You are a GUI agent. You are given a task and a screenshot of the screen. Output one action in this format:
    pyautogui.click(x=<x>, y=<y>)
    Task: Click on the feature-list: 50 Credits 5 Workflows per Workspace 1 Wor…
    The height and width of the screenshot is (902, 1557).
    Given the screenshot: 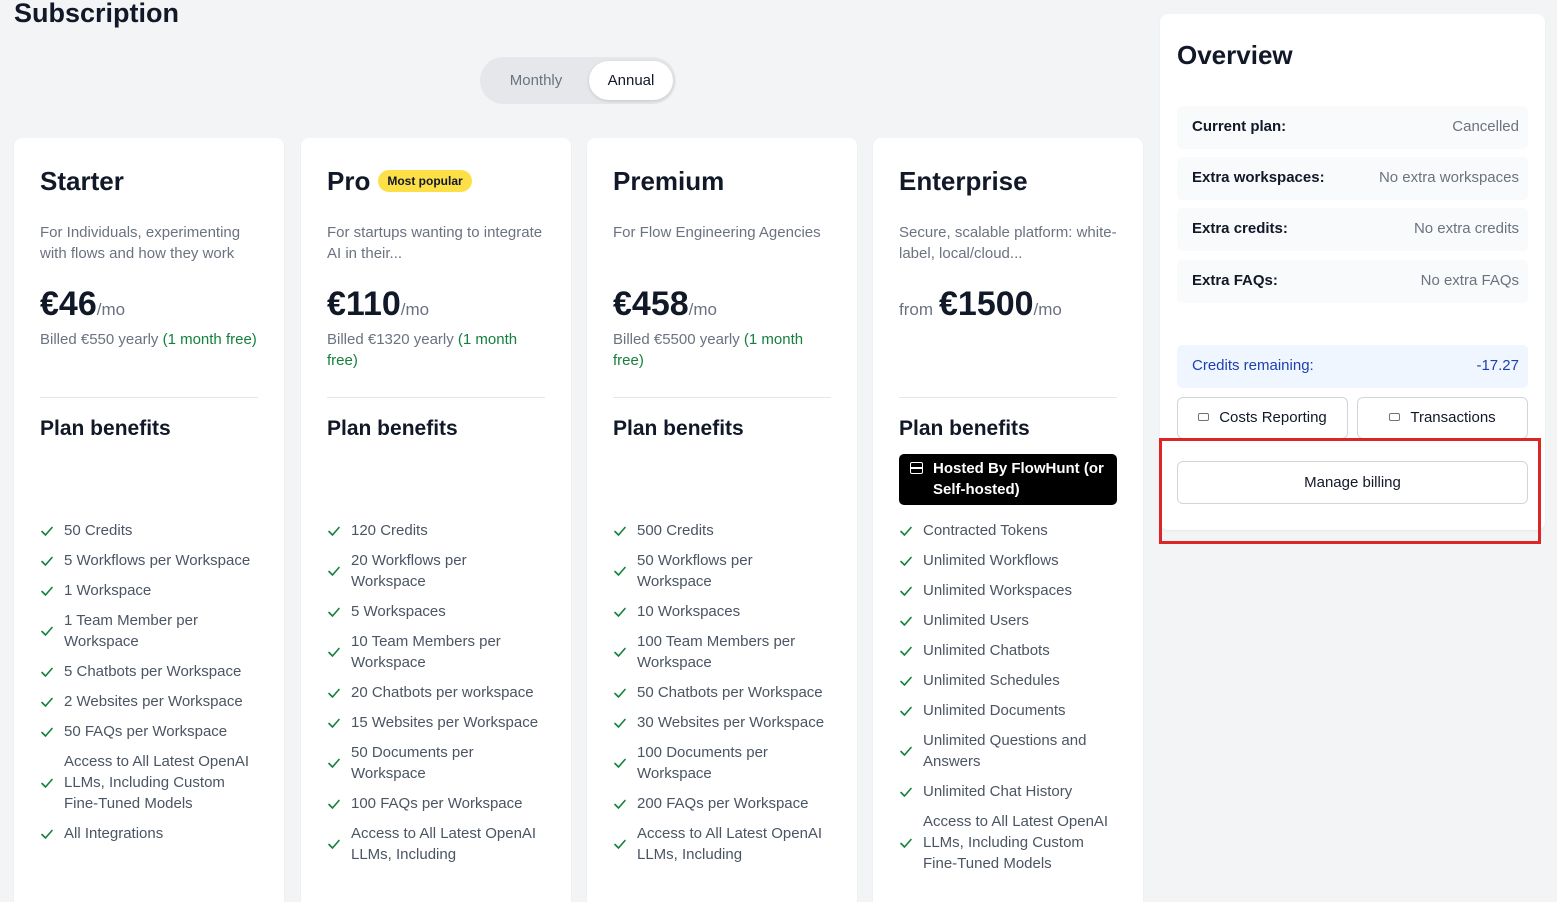 What is the action you would take?
    pyautogui.click(x=149, y=686)
    